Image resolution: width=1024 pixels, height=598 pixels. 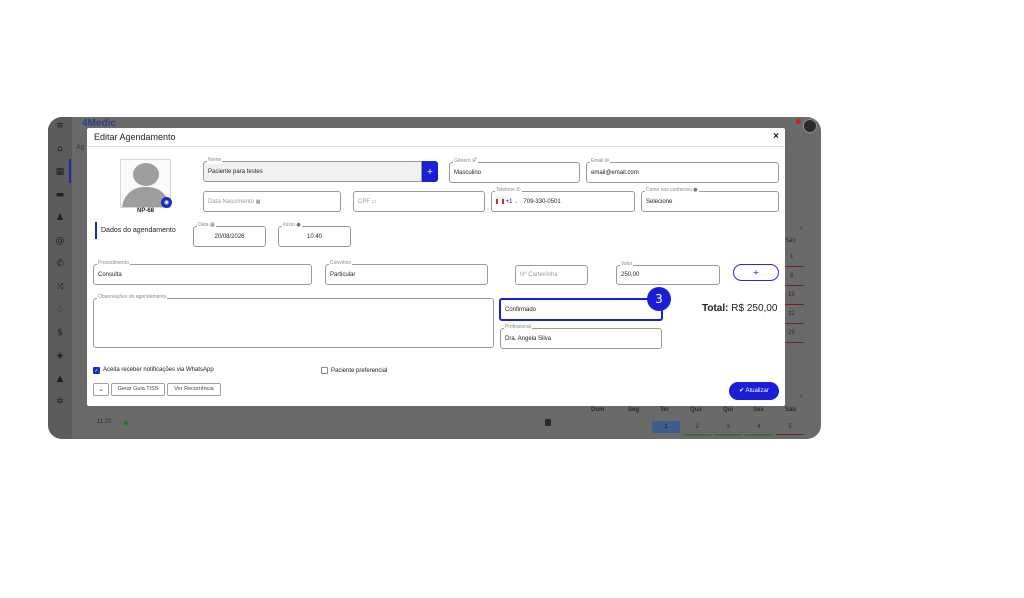 I want to click on valor-label: Valor, so click(x=627, y=264).